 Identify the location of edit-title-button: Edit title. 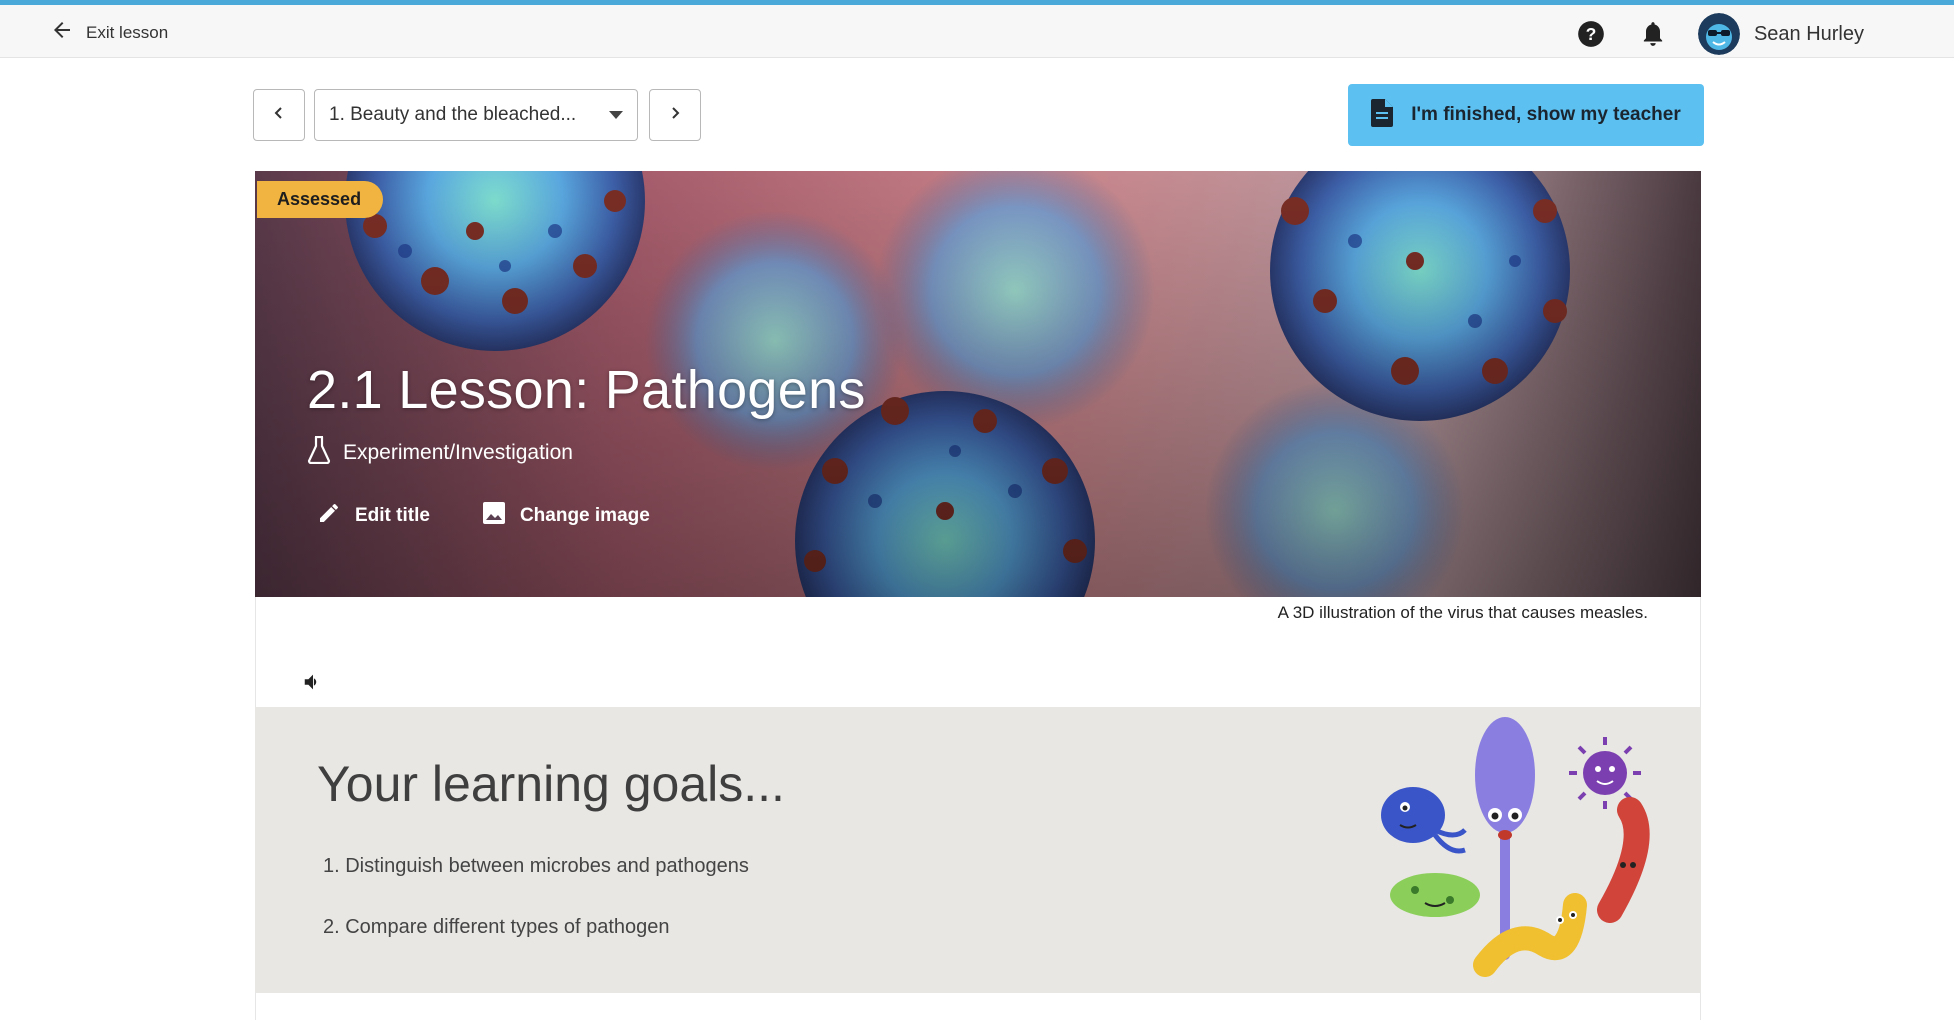
(373, 515).